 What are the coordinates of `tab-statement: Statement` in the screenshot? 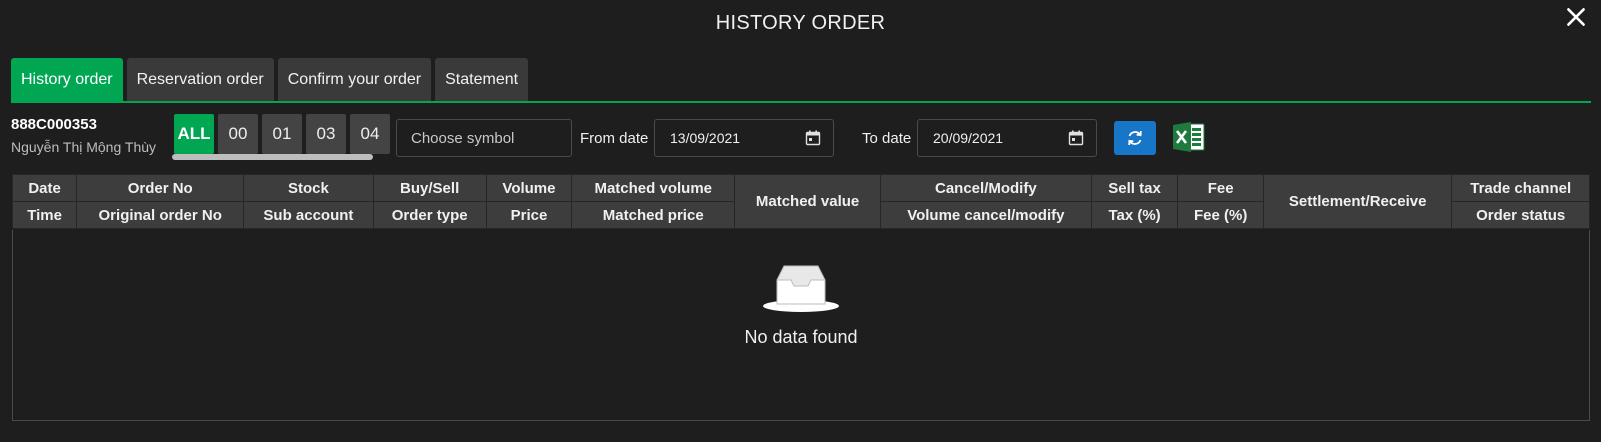 It's located at (482, 80).